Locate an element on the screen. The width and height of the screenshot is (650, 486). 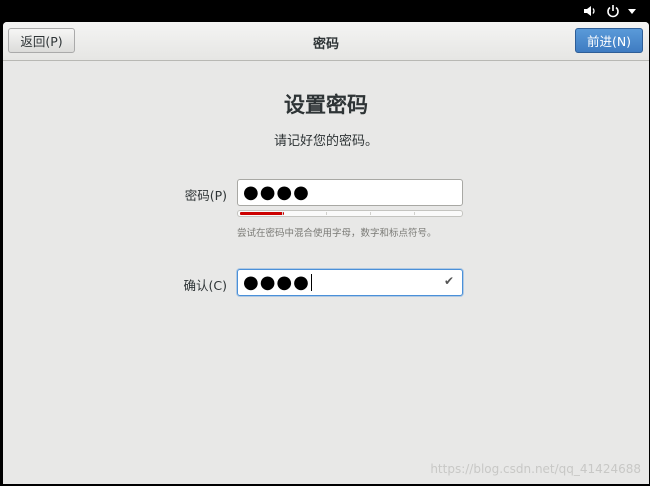
page-title: 设置密码 is located at coordinates (326, 105).